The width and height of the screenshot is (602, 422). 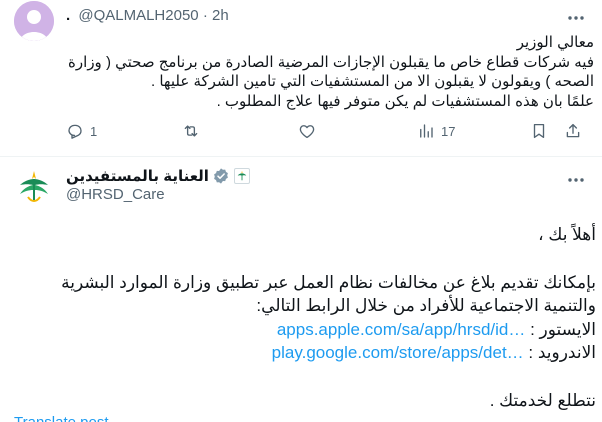 I want to click on text-line: معالي الوزير, so click(x=555, y=42).